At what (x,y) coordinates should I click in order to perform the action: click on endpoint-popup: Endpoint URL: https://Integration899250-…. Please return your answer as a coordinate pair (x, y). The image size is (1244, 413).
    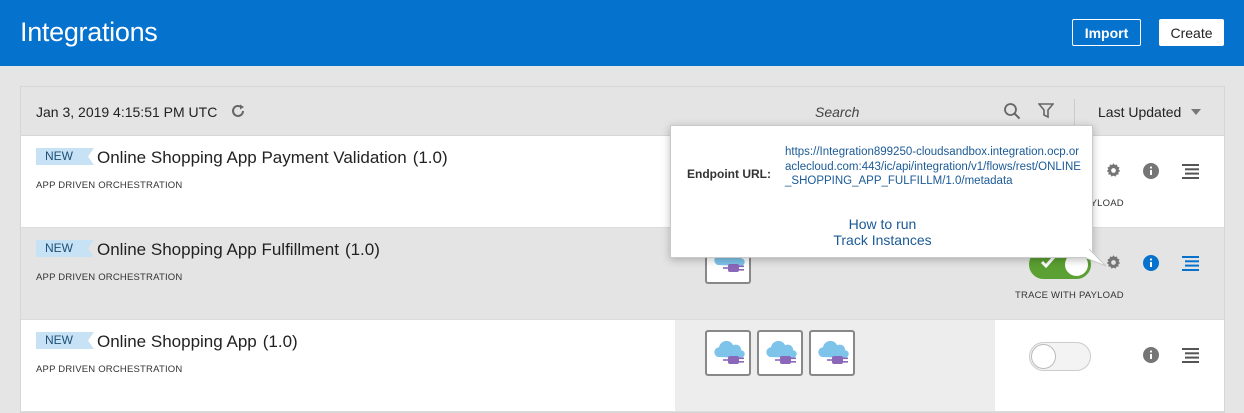
    Looking at the image, I should click on (881, 191).